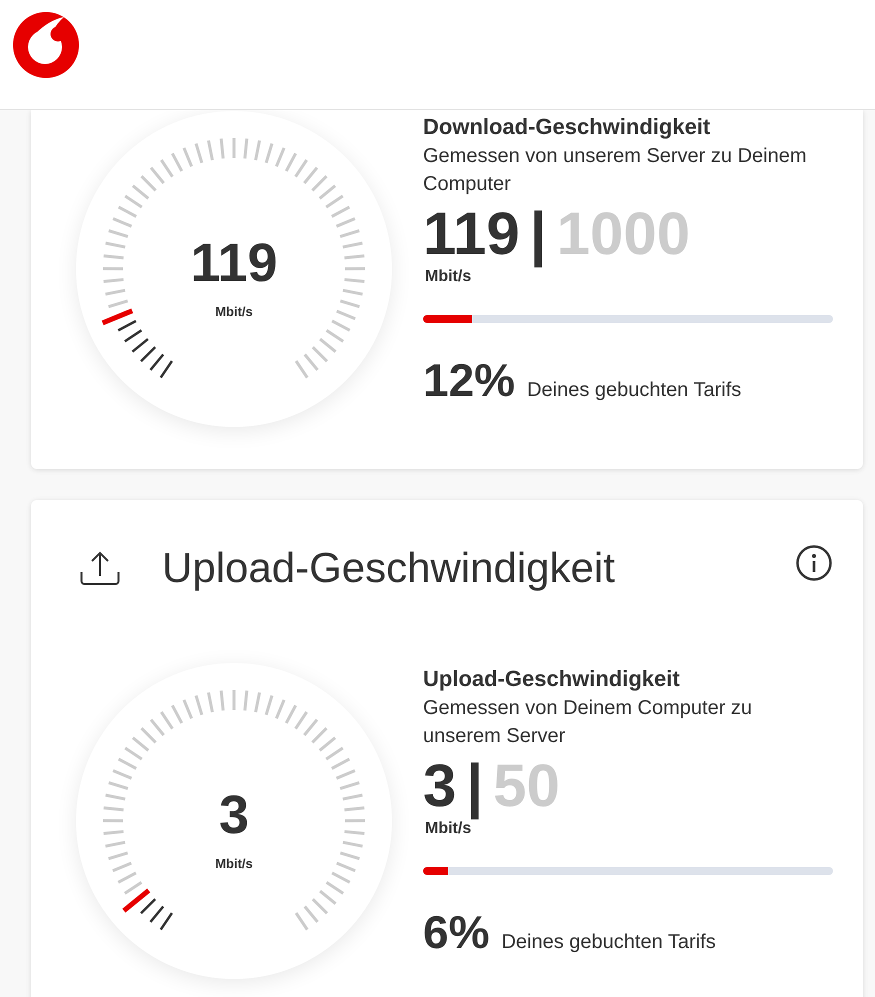 This screenshot has height=997, width=875. I want to click on measured-speed: 3, so click(439, 786).